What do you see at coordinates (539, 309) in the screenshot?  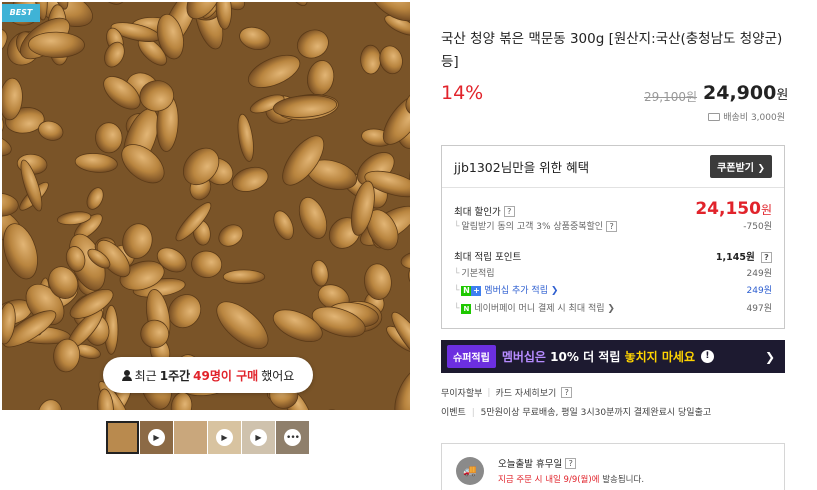 I see `points-npay-label: 네이버페이 머니 결제 시 최대 적립` at bounding box center [539, 309].